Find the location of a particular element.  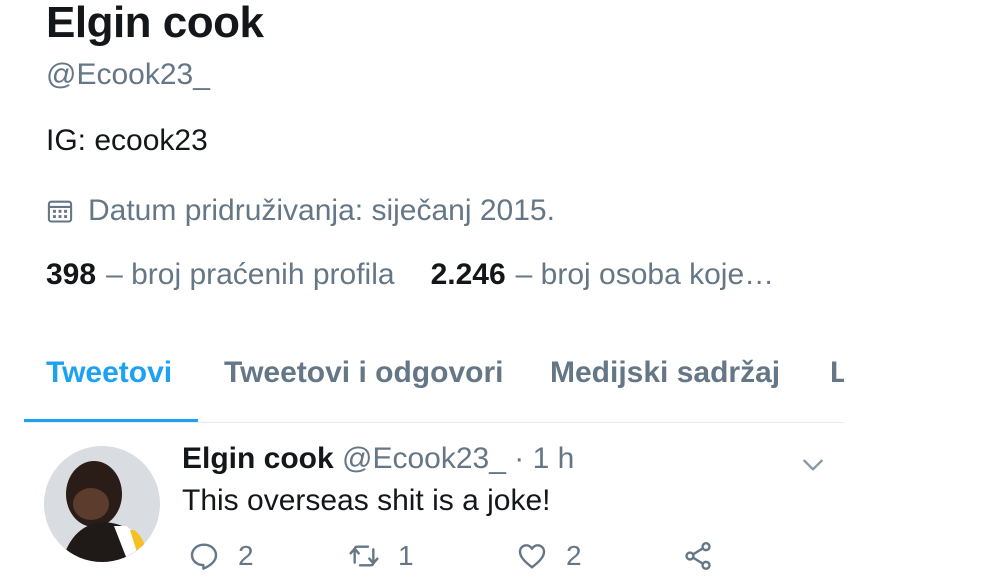

following-count: 398 is located at coordinates (71, 275).